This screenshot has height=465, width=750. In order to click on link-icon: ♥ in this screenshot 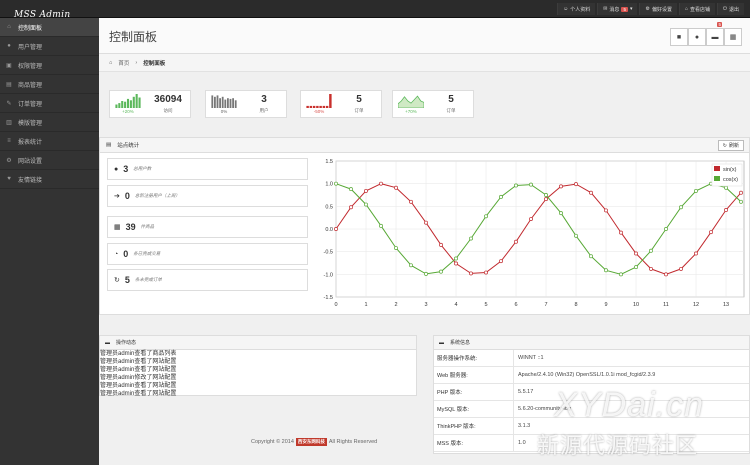, I will do `click(9, 179)`.